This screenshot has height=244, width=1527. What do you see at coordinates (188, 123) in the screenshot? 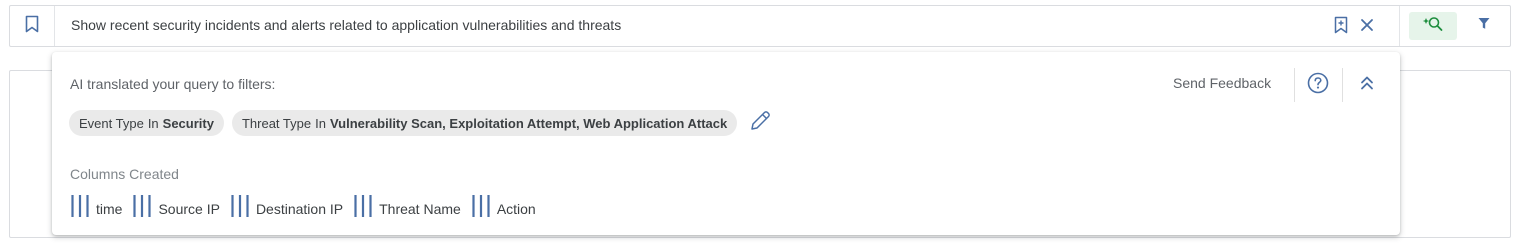
I see `filter-value: Security` at bounding box center [188, 123].